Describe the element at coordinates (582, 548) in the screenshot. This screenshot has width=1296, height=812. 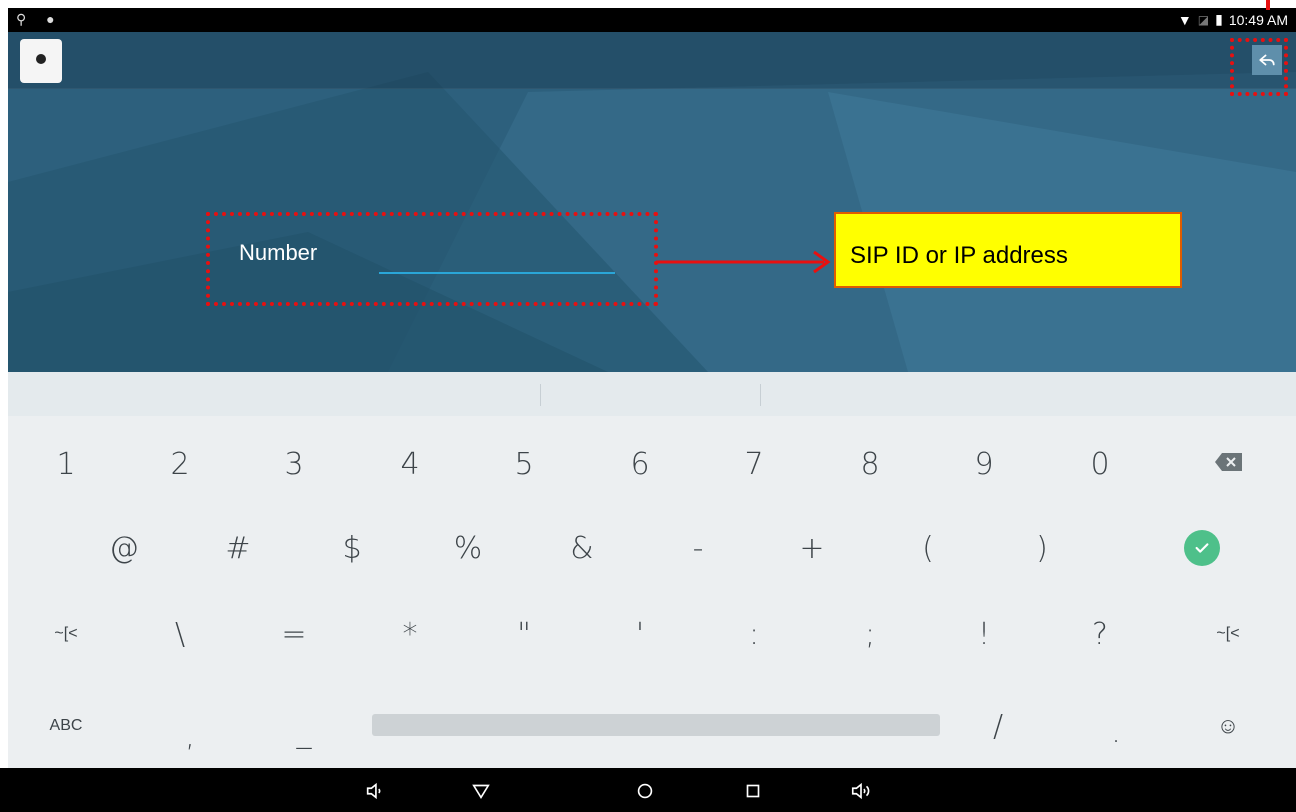
I see `key-ampersand: &` at that location.